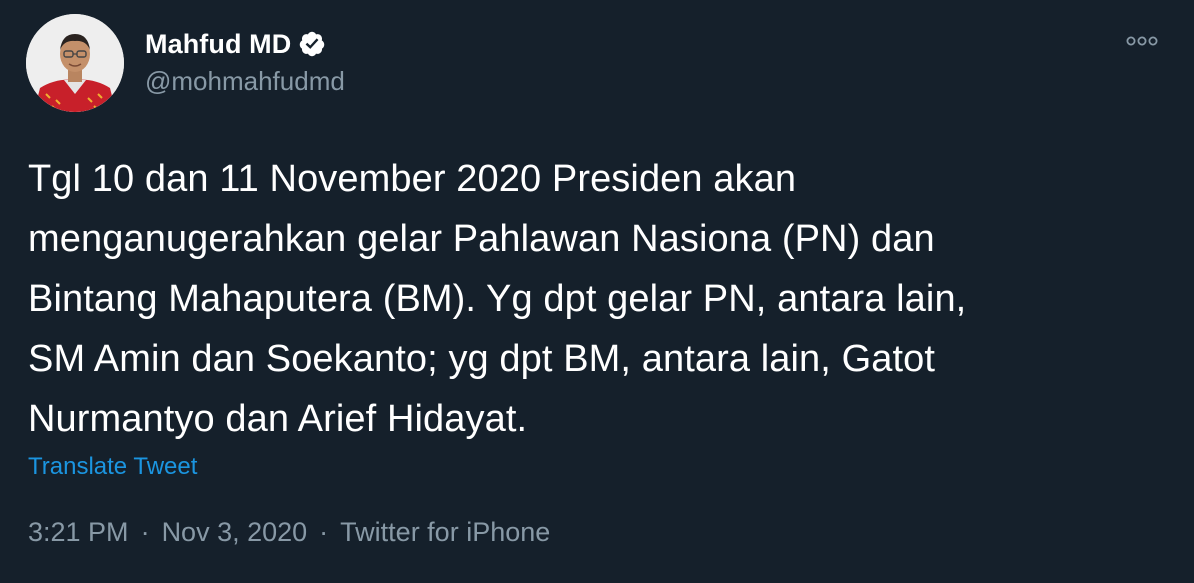  I want to click on tweet-source: Twitter for iPhone, so click(445, 532).